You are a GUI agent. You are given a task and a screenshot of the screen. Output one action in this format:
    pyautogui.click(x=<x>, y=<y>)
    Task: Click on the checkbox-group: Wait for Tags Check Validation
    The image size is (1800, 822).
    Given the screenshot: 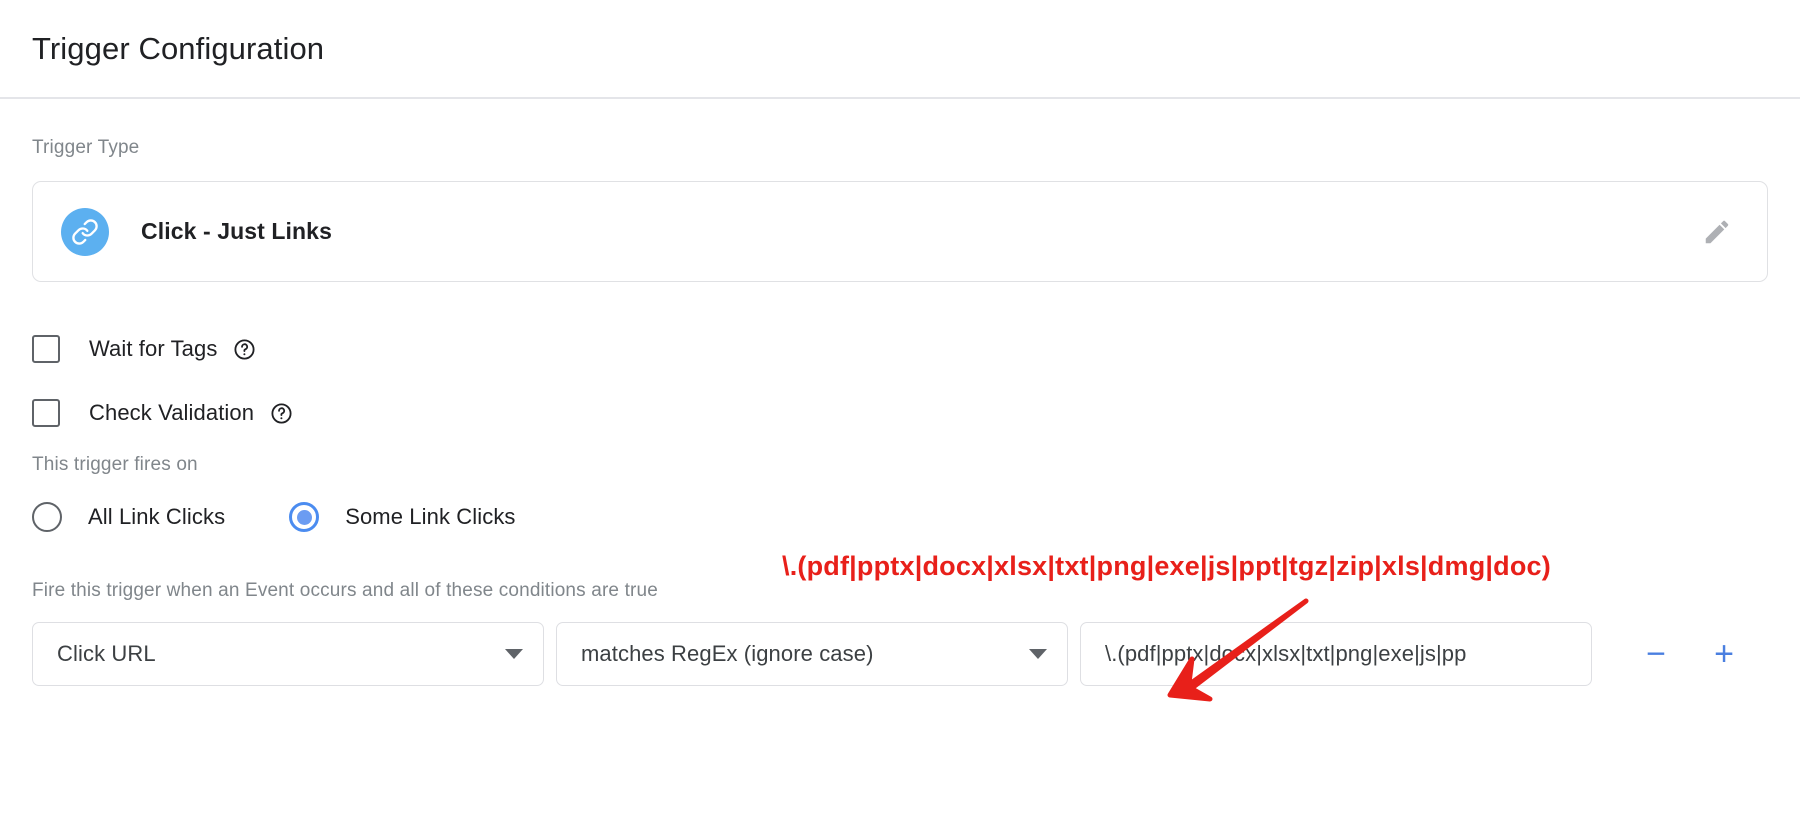 What is the action you would take?
    pyautogui.click(x=900, y=381)
    